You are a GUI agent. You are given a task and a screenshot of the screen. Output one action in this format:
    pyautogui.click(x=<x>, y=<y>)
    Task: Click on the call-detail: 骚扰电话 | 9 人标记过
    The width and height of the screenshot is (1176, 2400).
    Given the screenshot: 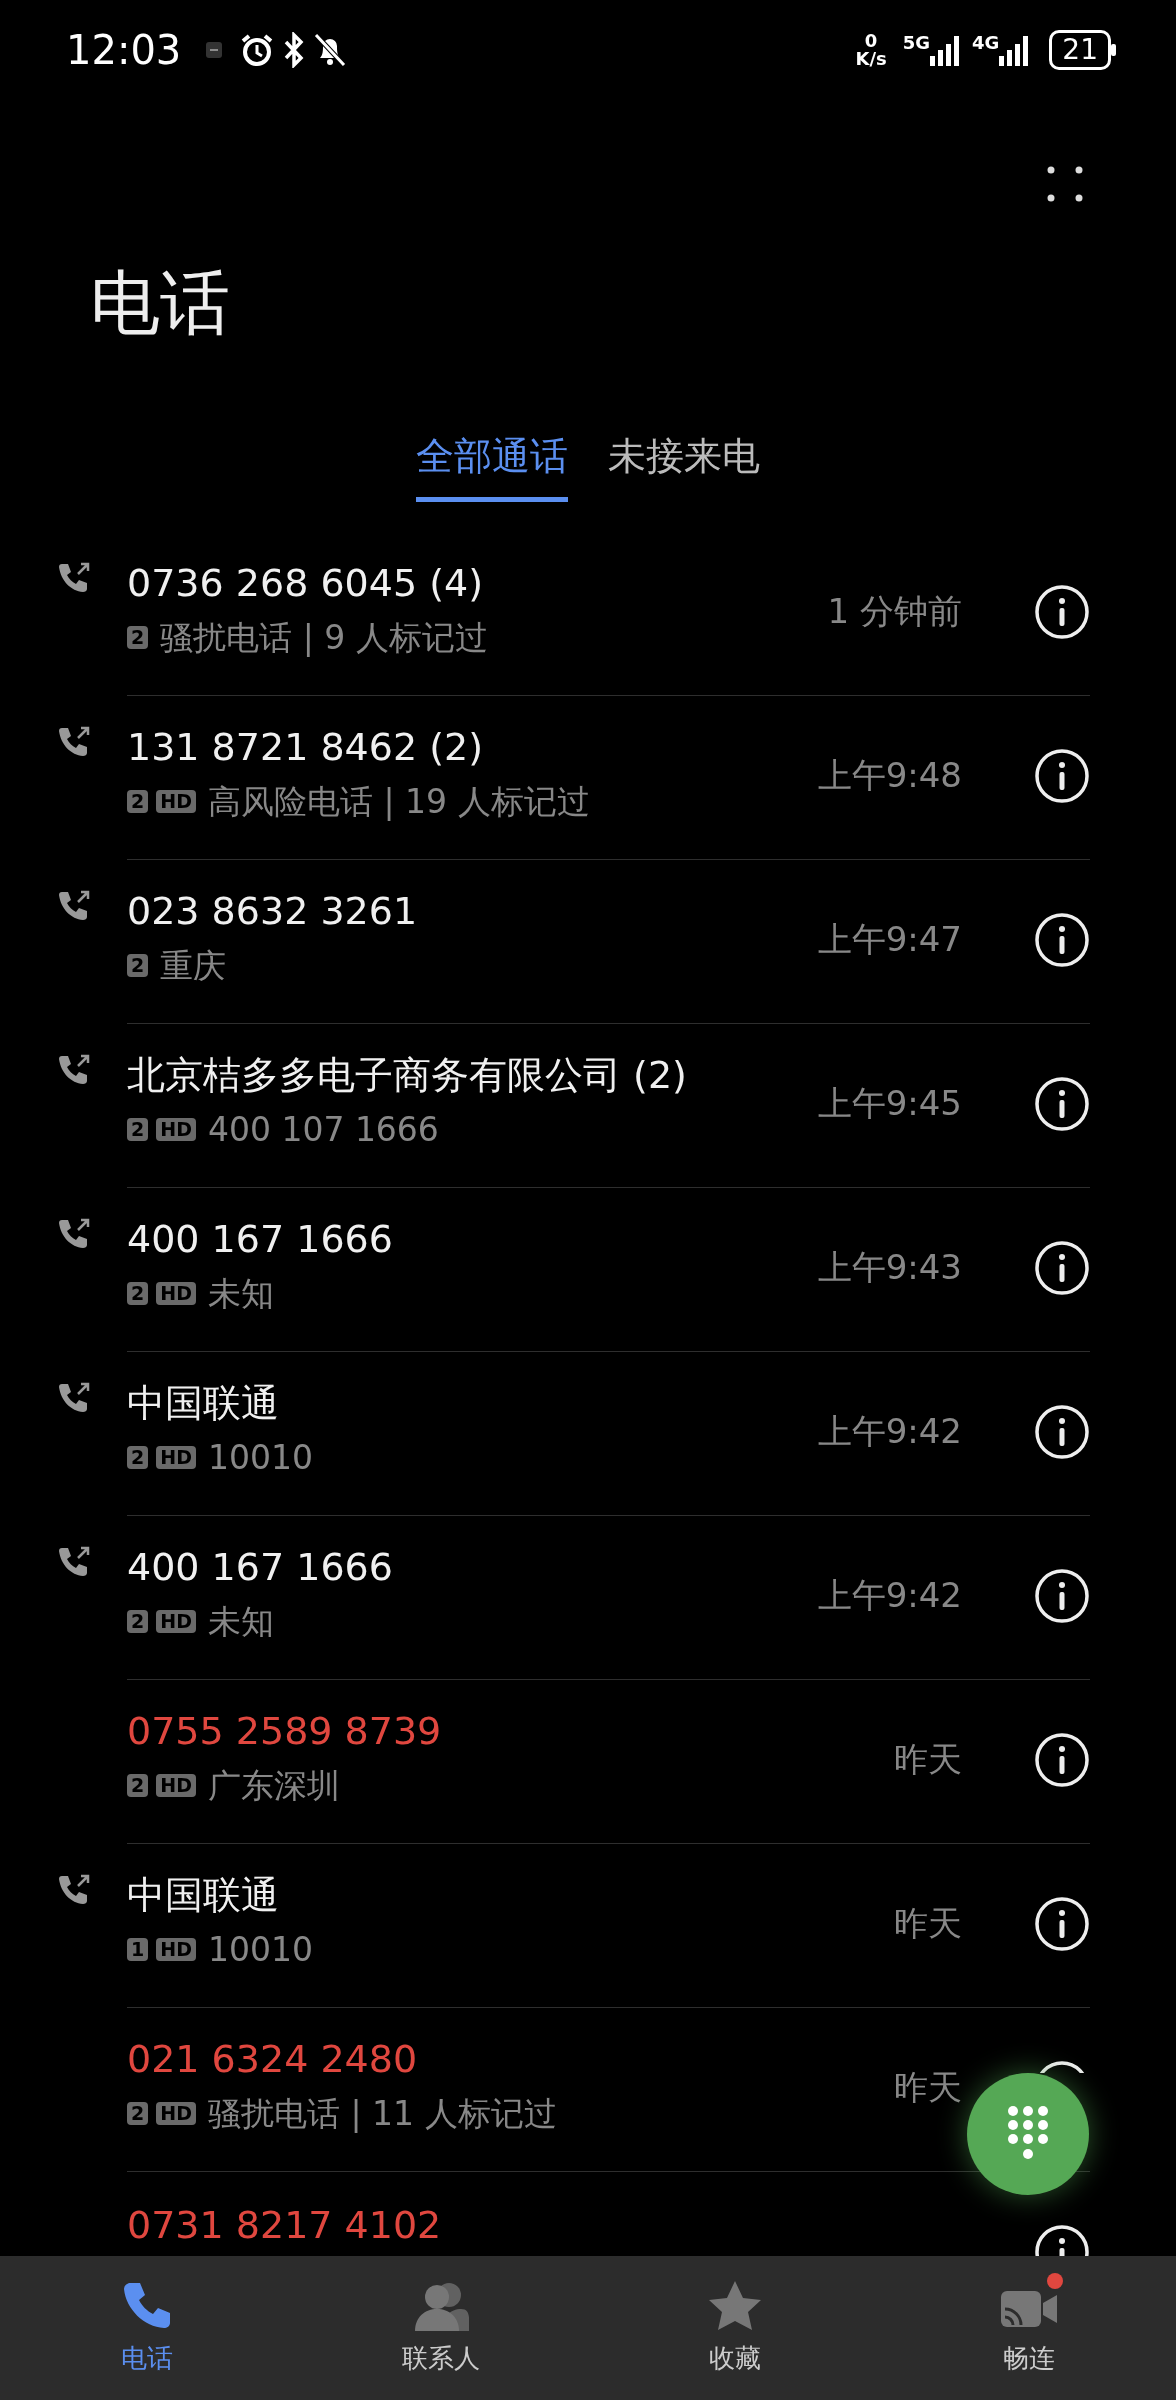 What is the action you would take?
    pyautogui.click(x=324, y=637)
    